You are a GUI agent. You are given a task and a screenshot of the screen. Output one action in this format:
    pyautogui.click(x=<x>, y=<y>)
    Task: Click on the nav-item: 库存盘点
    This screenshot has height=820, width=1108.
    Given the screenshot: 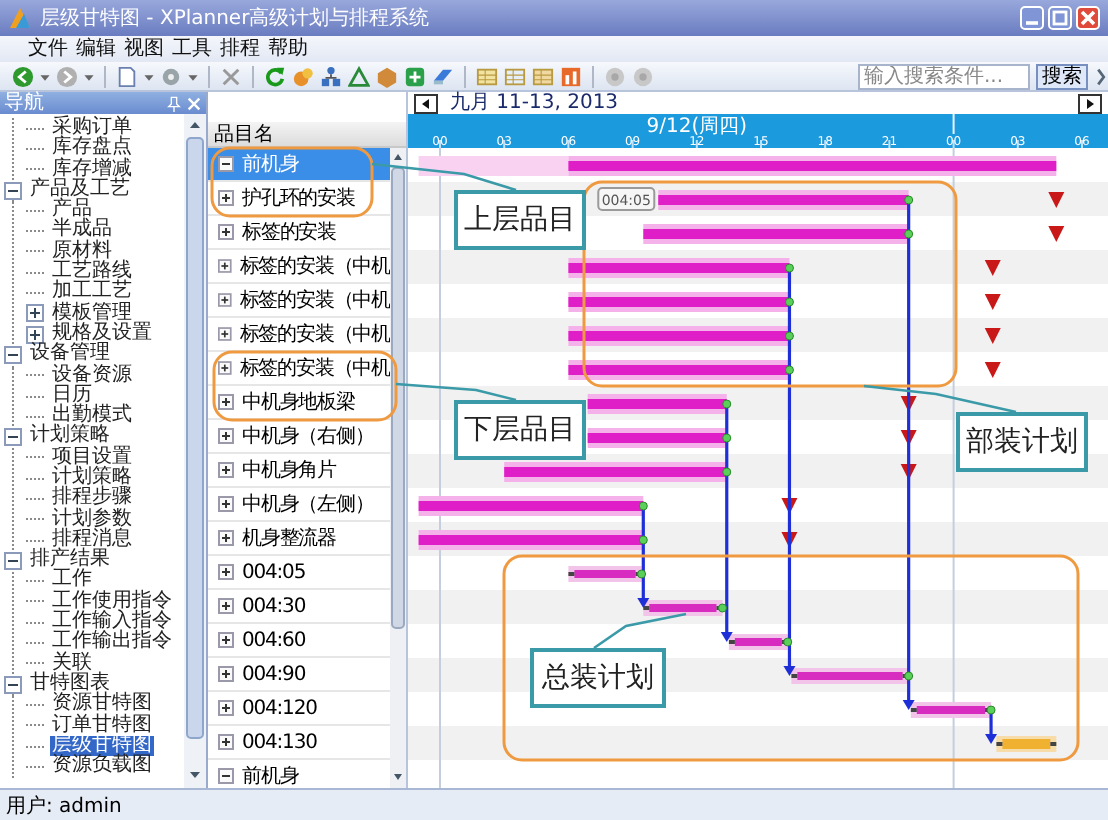 What is the action you would take?
    pyautogui.click(x=92, y=149)
    